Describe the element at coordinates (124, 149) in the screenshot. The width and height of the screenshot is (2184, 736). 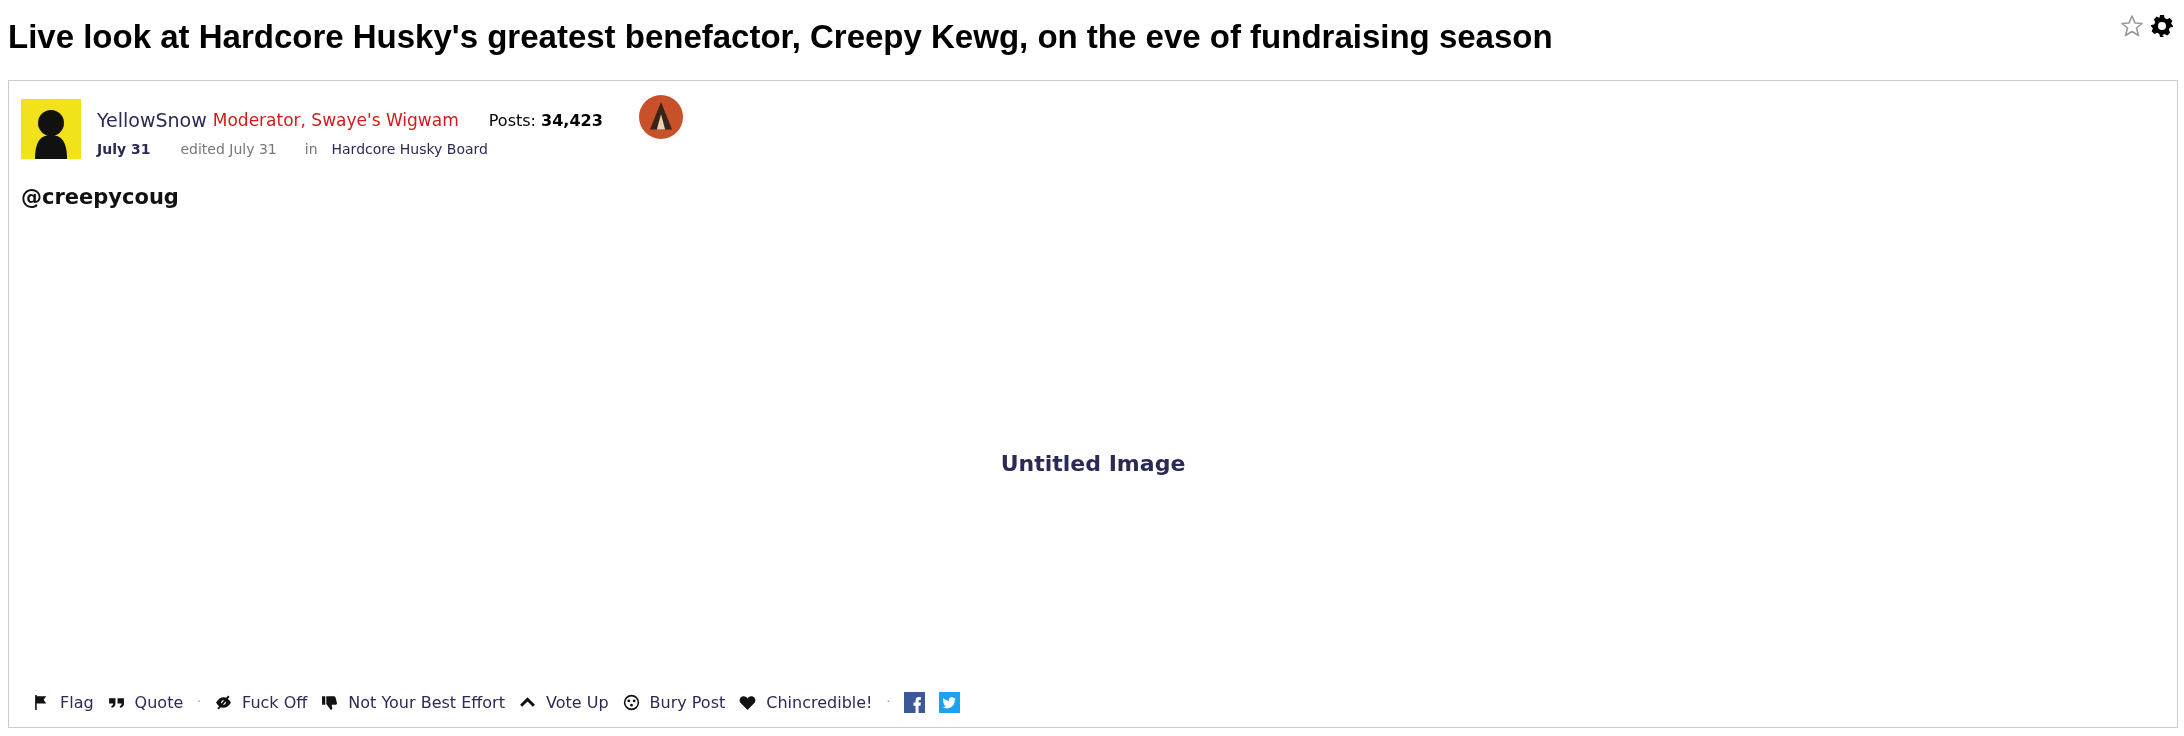
I see `post-date: July 31` at that location.